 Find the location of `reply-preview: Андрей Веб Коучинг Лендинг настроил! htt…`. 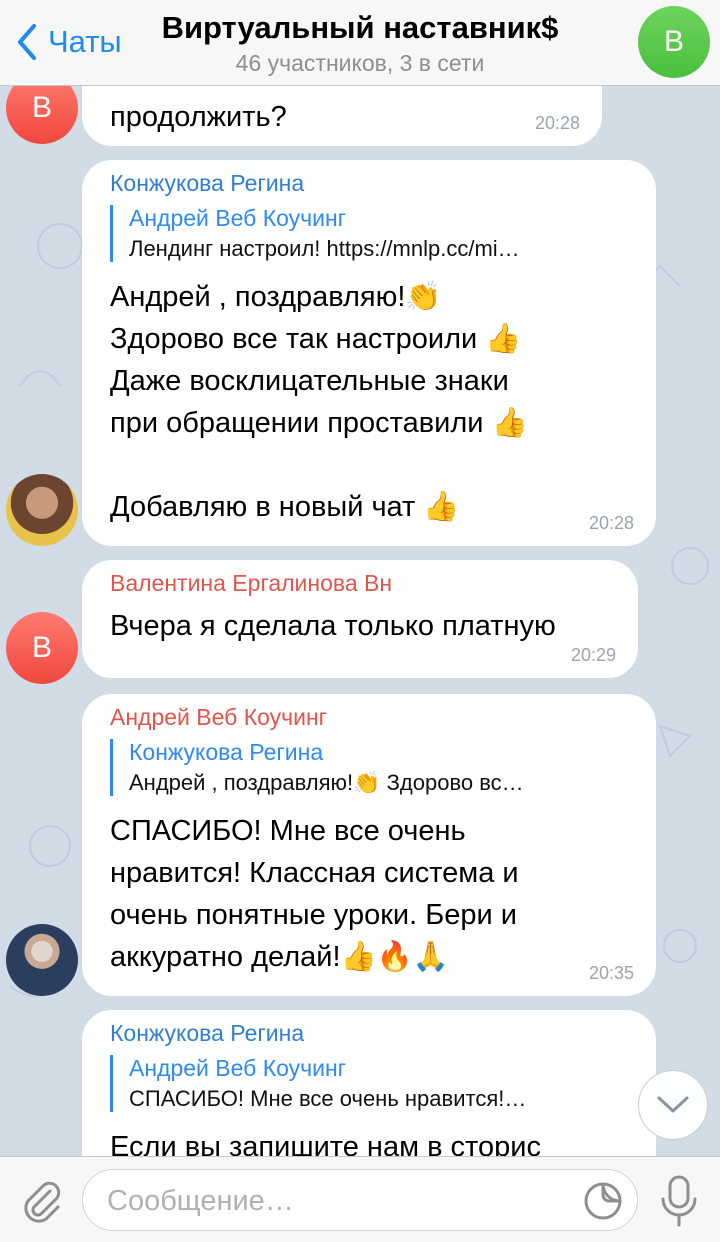

reply-preview: Андрей Веб Коучинг Лендинг настроил! htt… is located at coordinates (371, 233).